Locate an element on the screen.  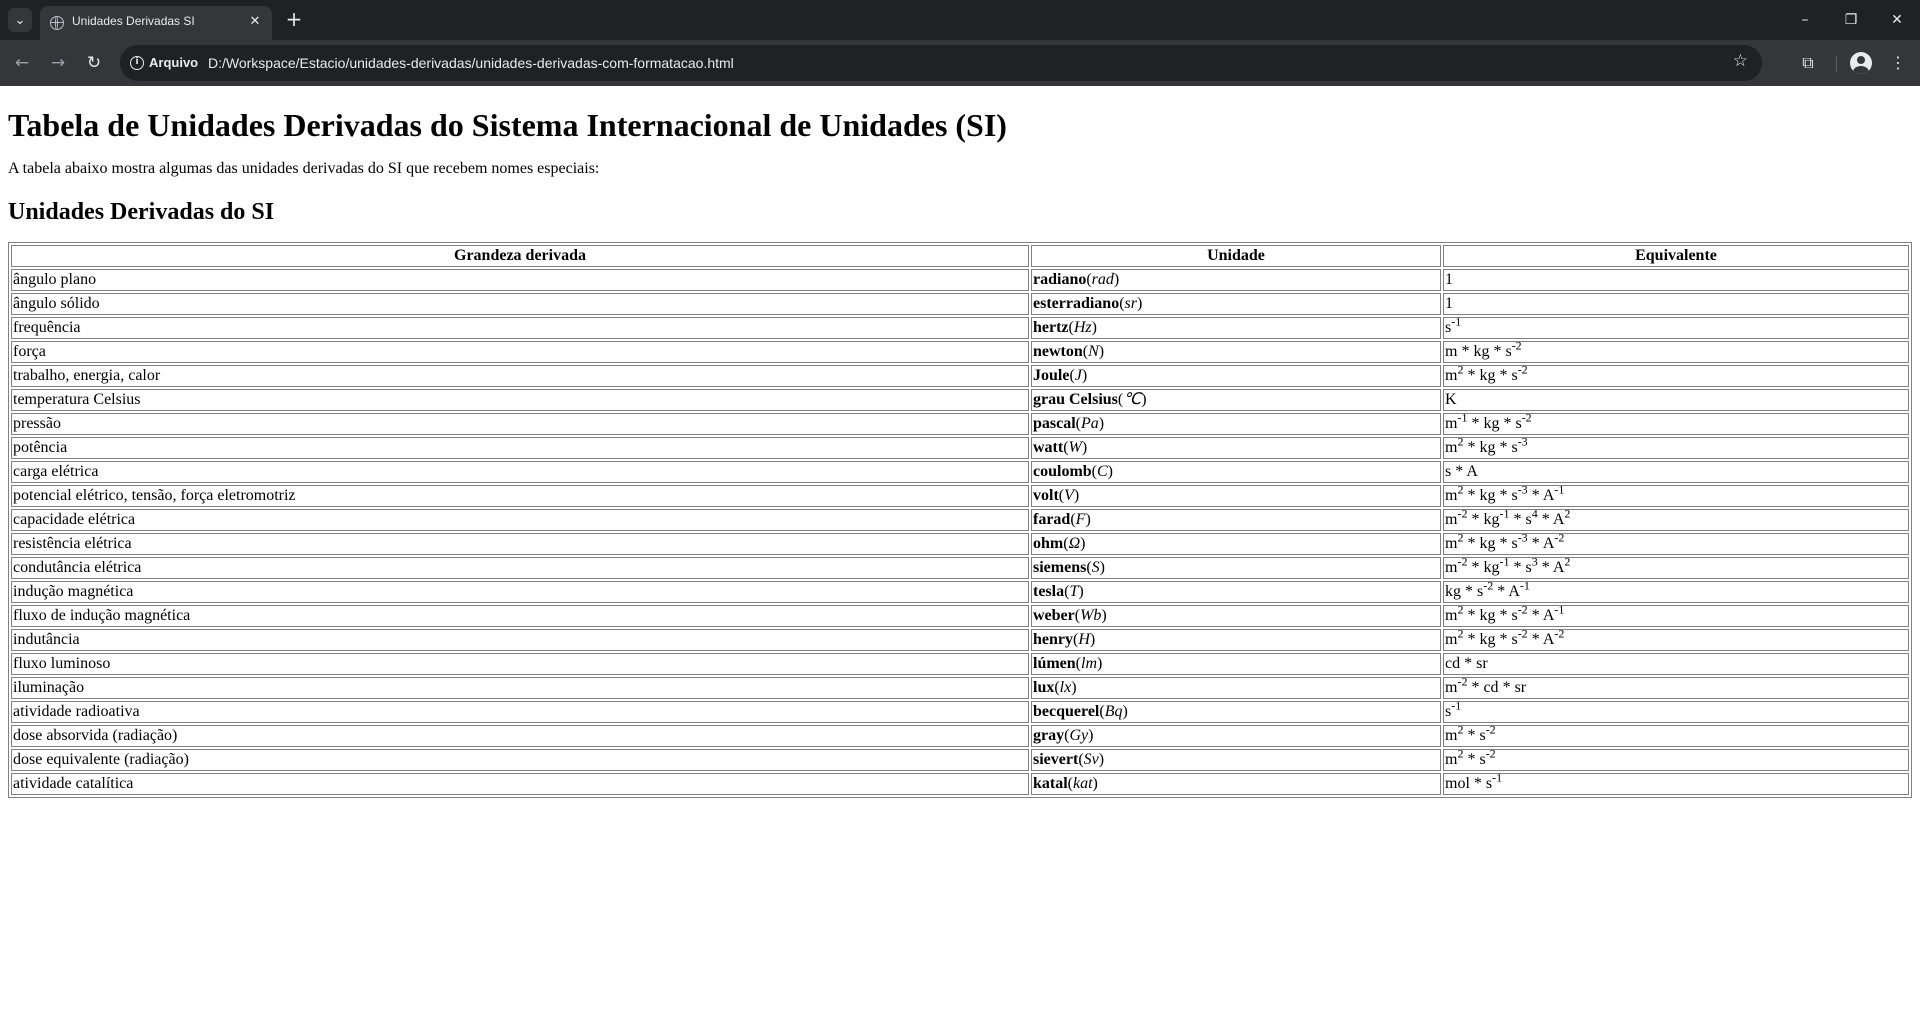
unit-name: volt is located at coordinates (1046, 495).